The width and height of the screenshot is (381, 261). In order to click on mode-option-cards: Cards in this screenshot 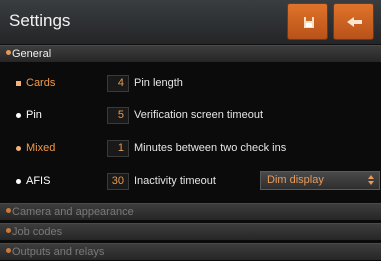, I will do `click(40, 83)`.